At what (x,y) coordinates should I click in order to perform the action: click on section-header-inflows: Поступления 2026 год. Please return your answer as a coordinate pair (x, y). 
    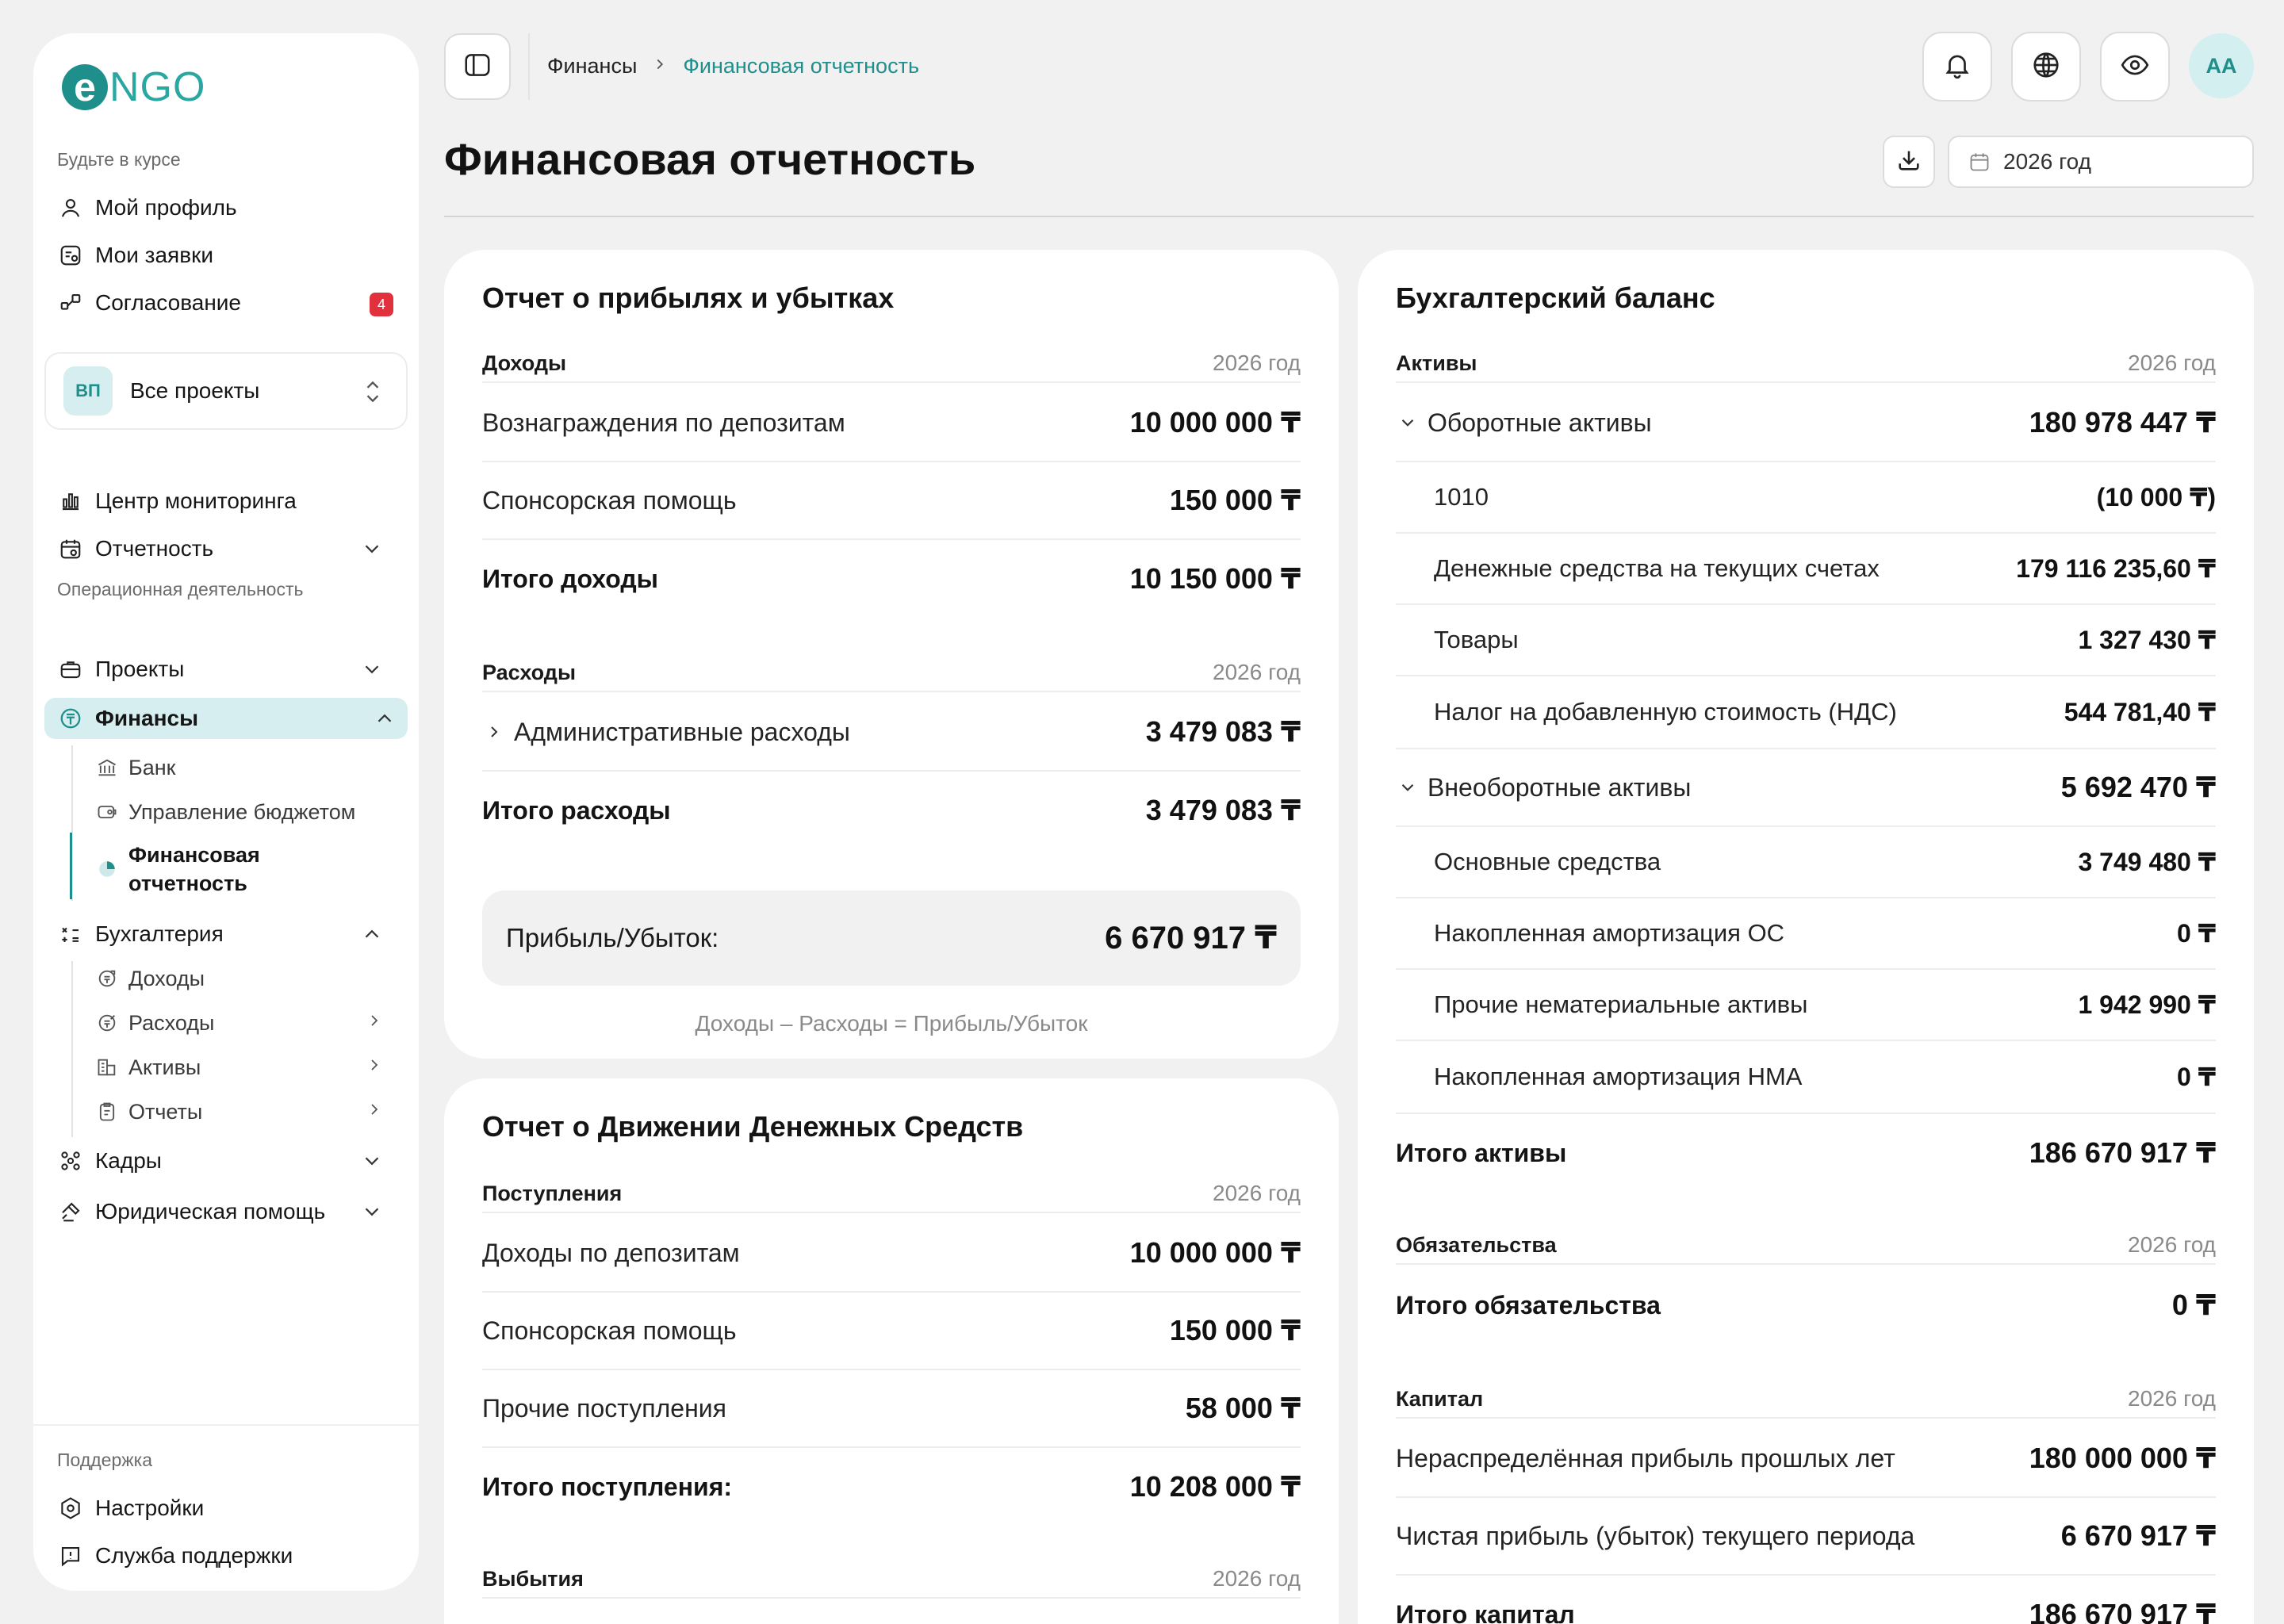
    Looking at the image, I should click on (891, 1194).